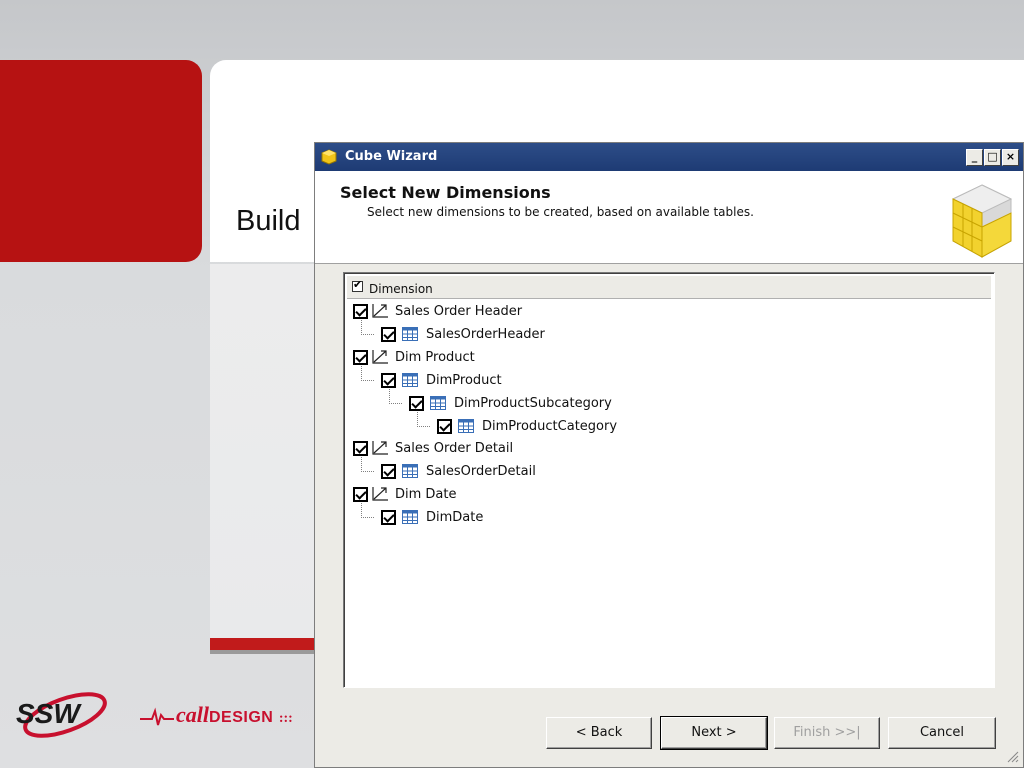  I want to click on tree-node: Sales Order Header, so click(437, 311).